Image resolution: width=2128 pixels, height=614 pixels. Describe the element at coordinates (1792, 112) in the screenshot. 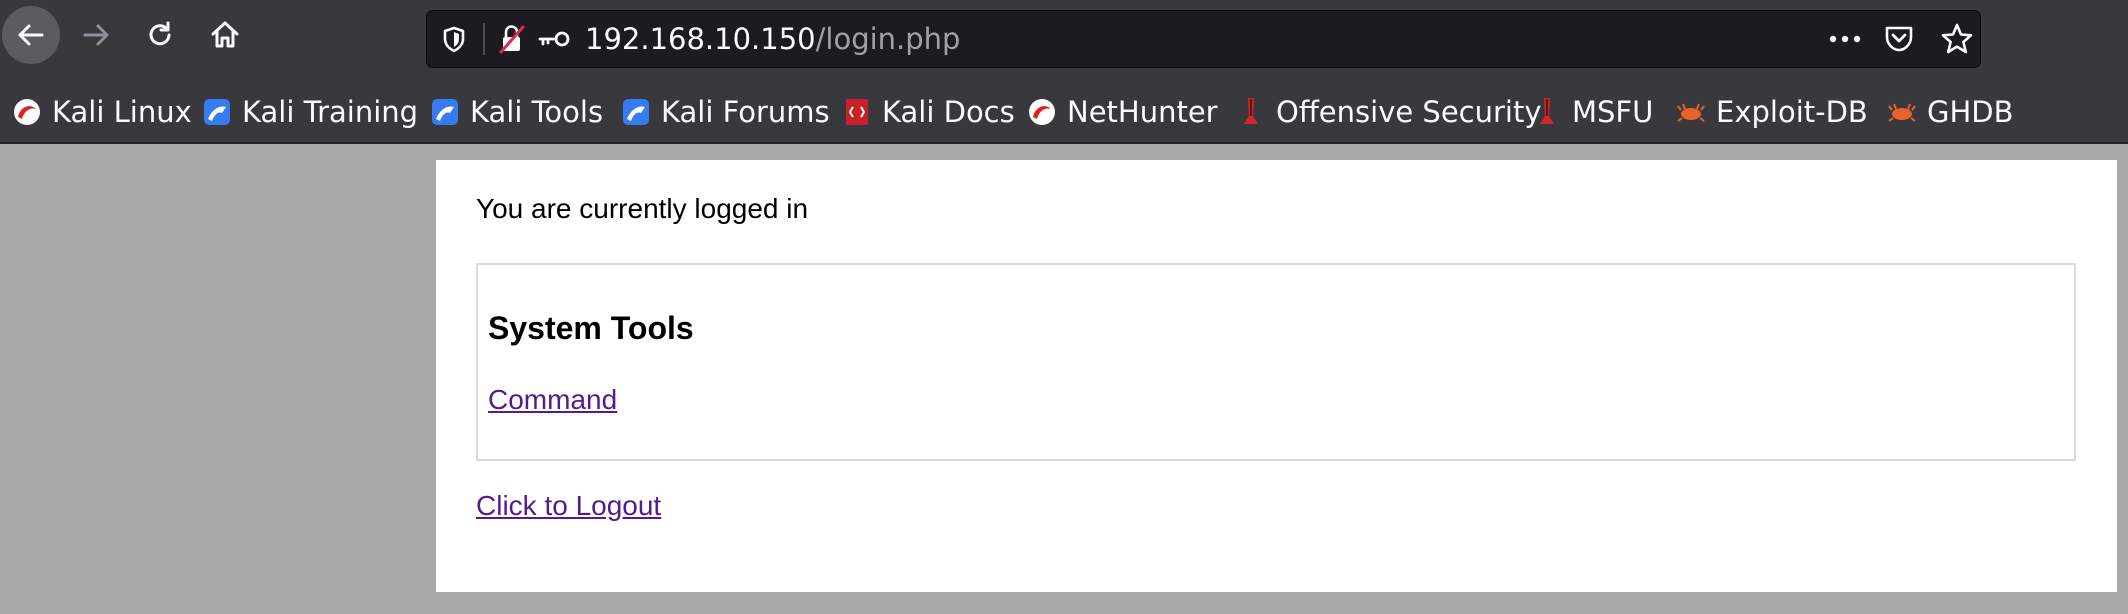

I see `bookmark-label: Exploit-DB` at that location.